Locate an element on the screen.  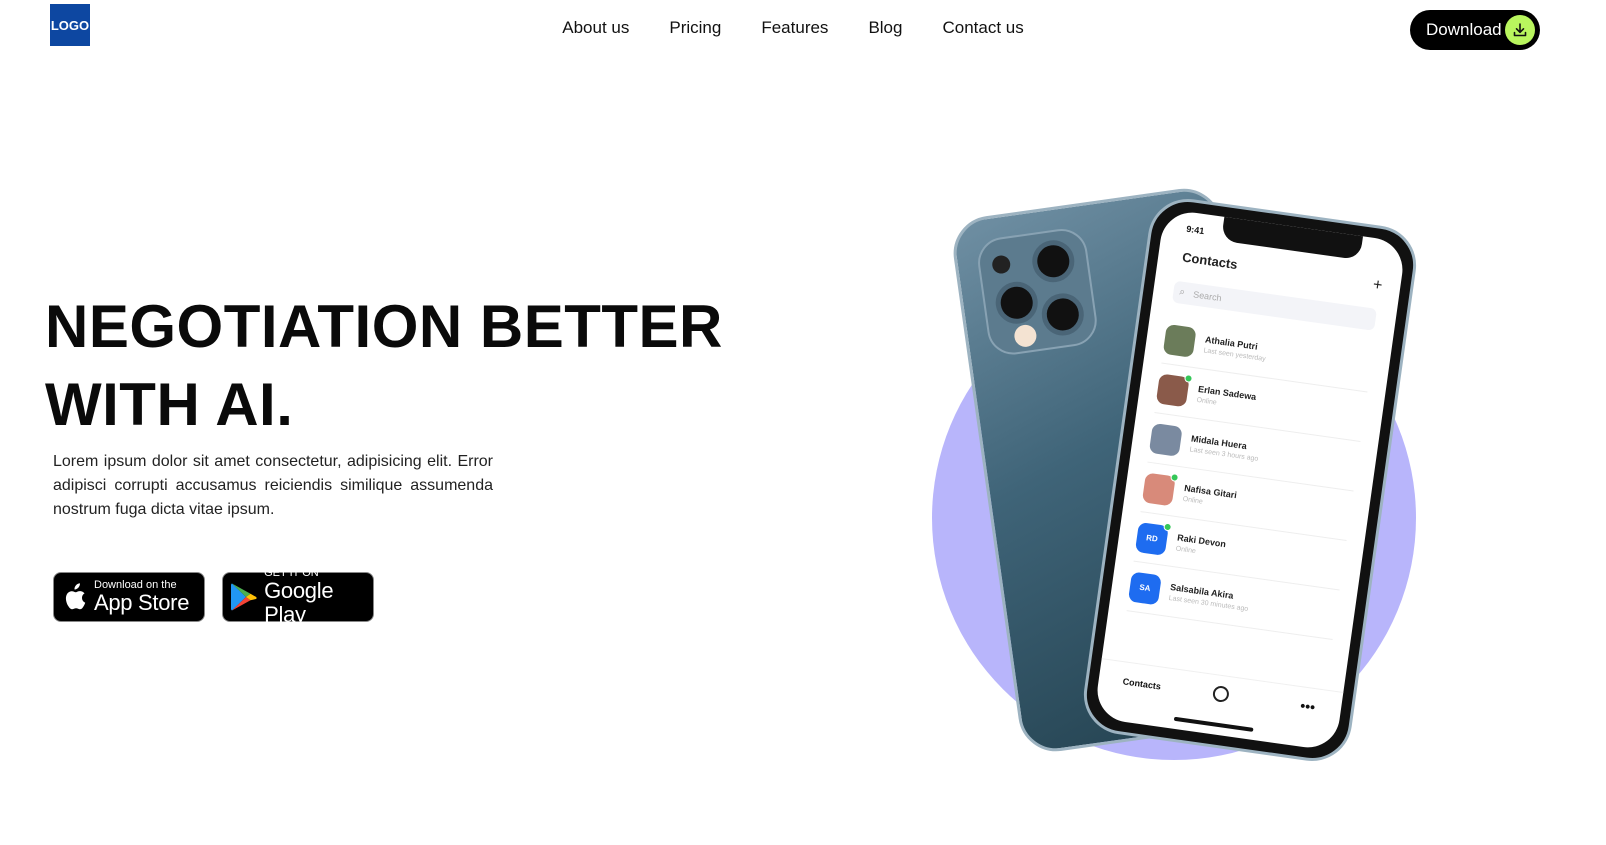
google-play-button: GET IT ON Google Play is located at coordinates (298, 597).